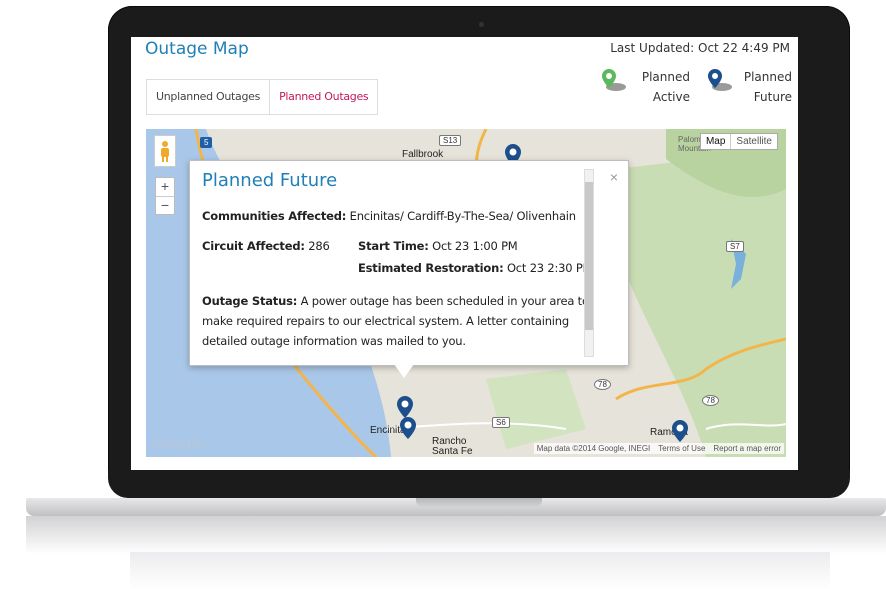  What do you see at coordinates (479, 484) in the screenshot?
I see `laptop-bezel-bottom` at bounding box center [479, 484].